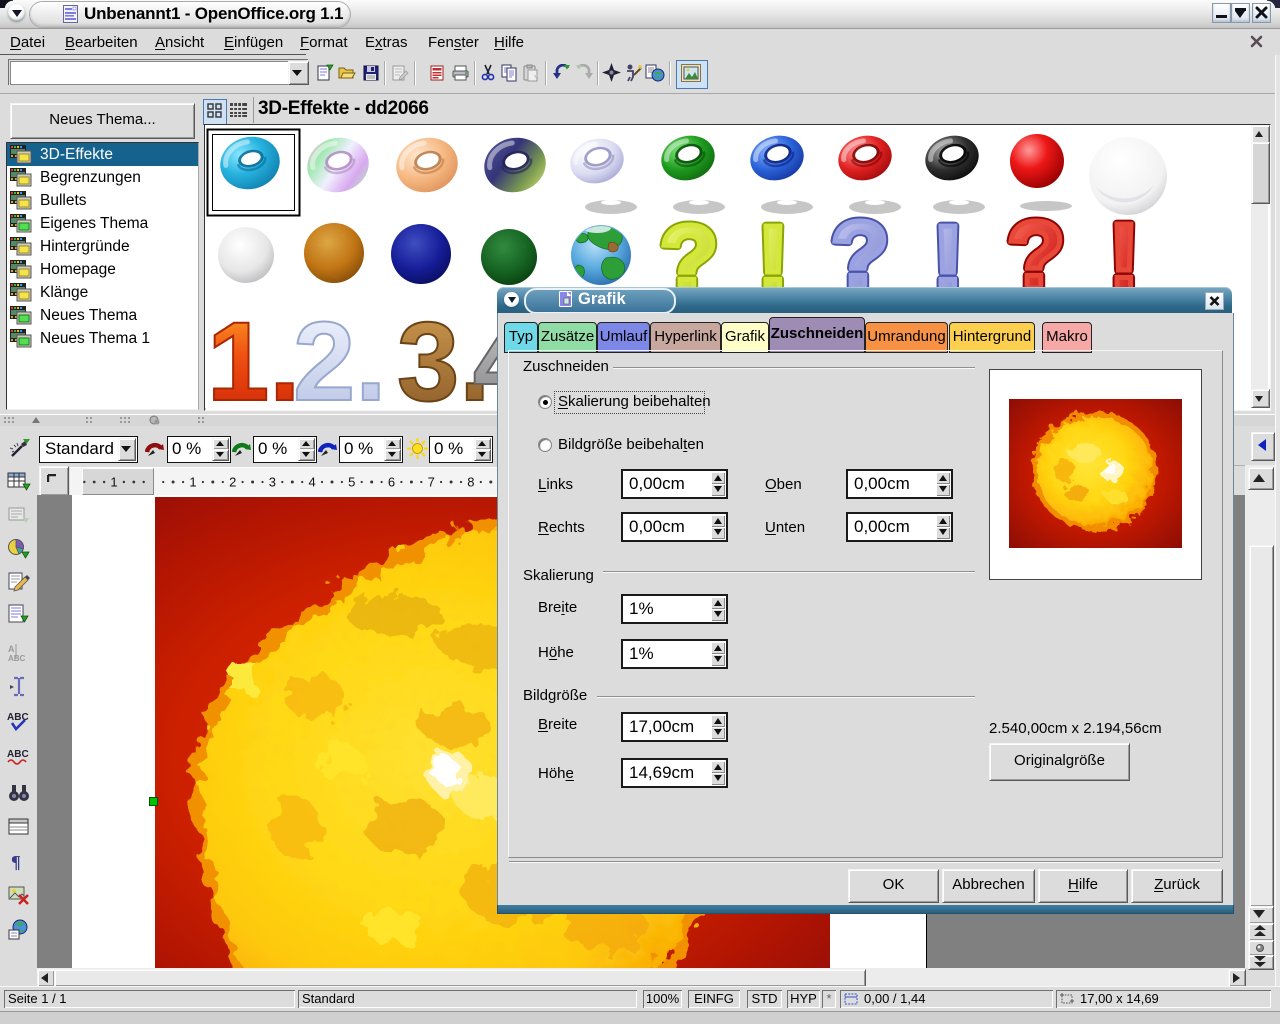 This screenshot has height=1024, width=1280. Describe the element at coordinates (339, 353) in the screenshot. I see `svg-text: 2.` at that location.